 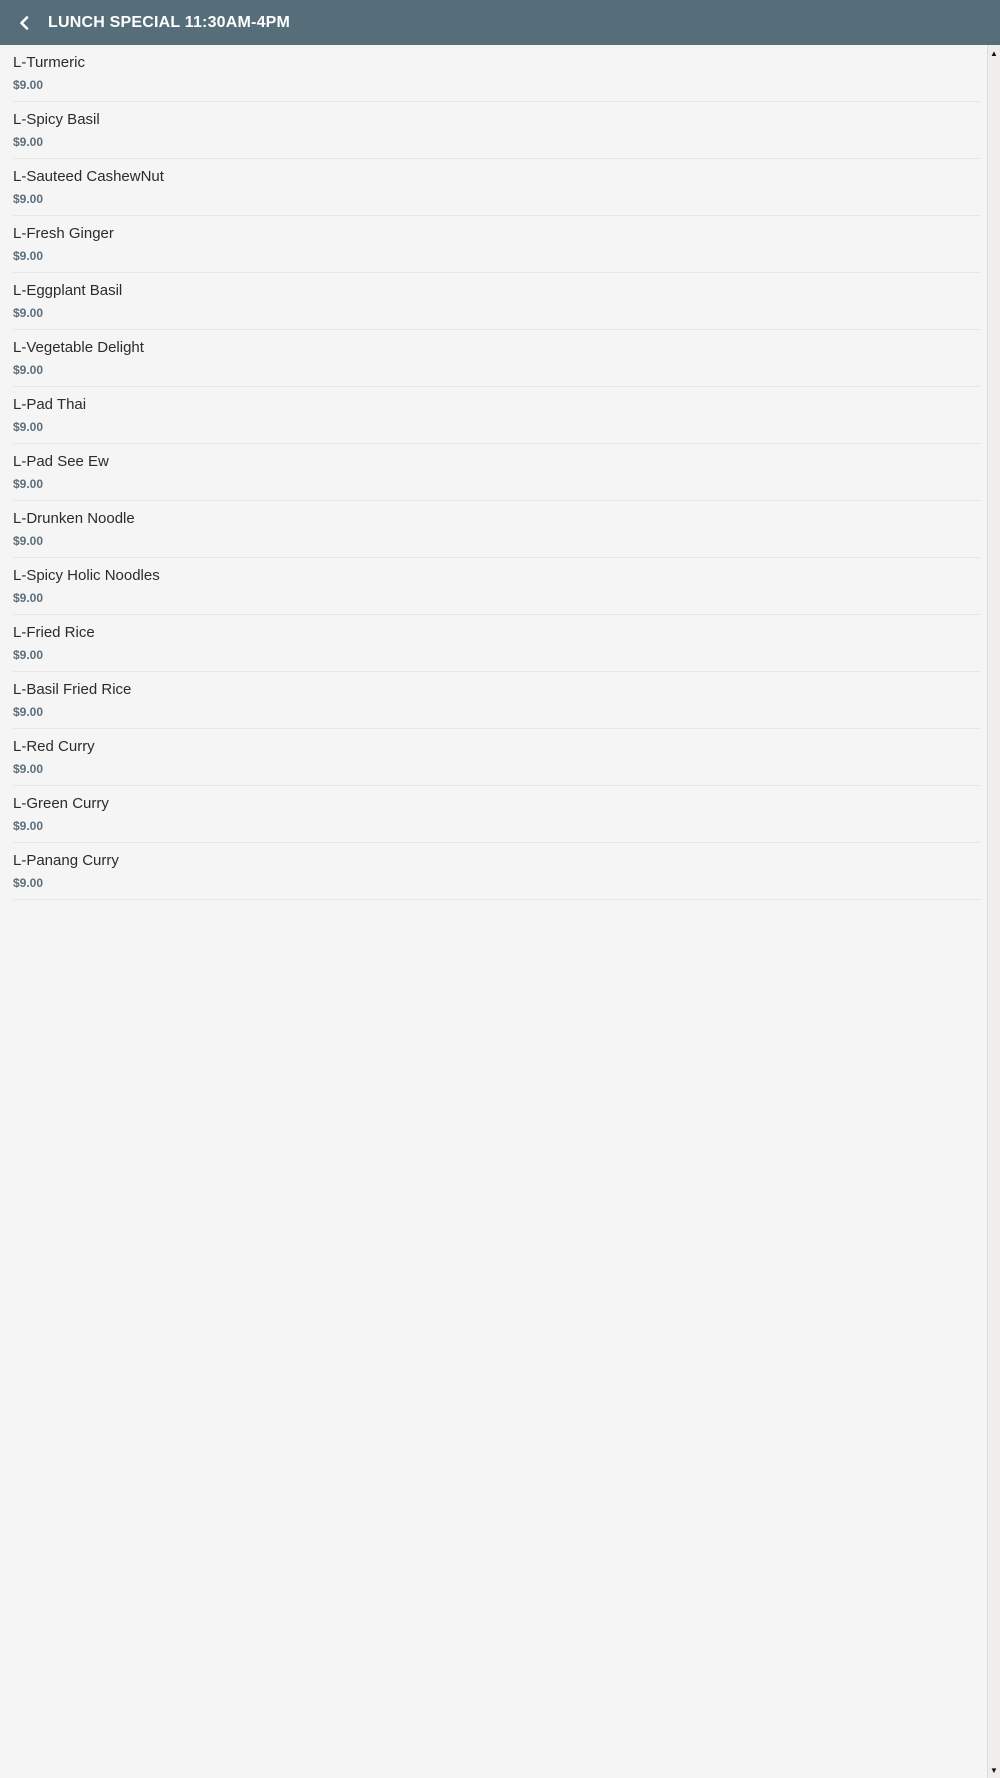 What do you see at coordinates (56, 119) in the screenshot?
I see `menu-item-name: L-Spicy Basil` at bounding box center [56, 119].